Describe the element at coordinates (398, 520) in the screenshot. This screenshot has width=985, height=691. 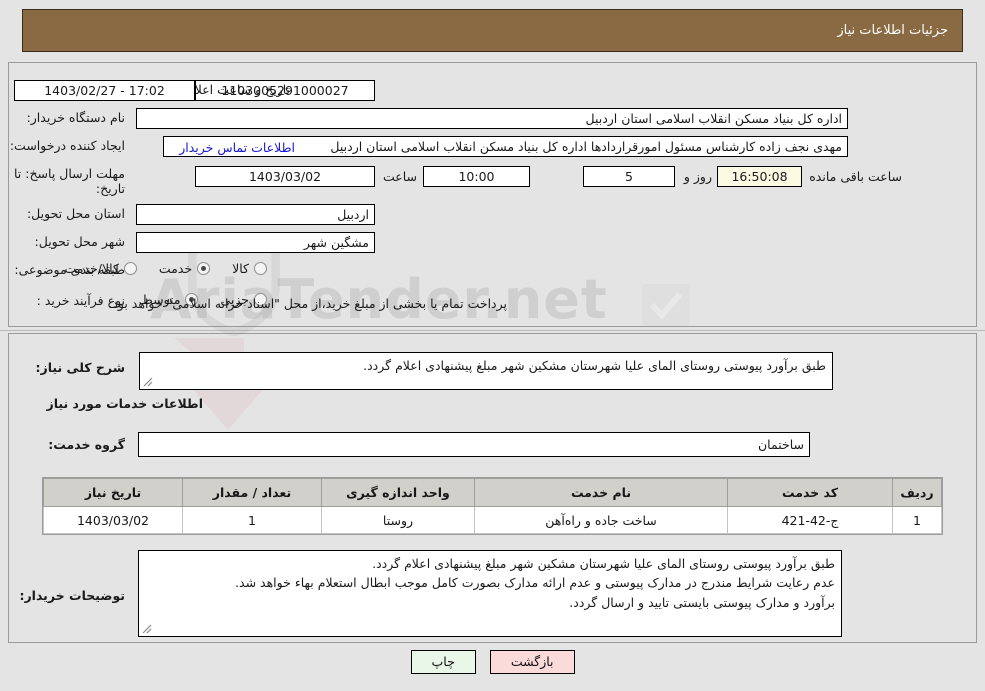
I see `cell-unit: روستا` at that location.